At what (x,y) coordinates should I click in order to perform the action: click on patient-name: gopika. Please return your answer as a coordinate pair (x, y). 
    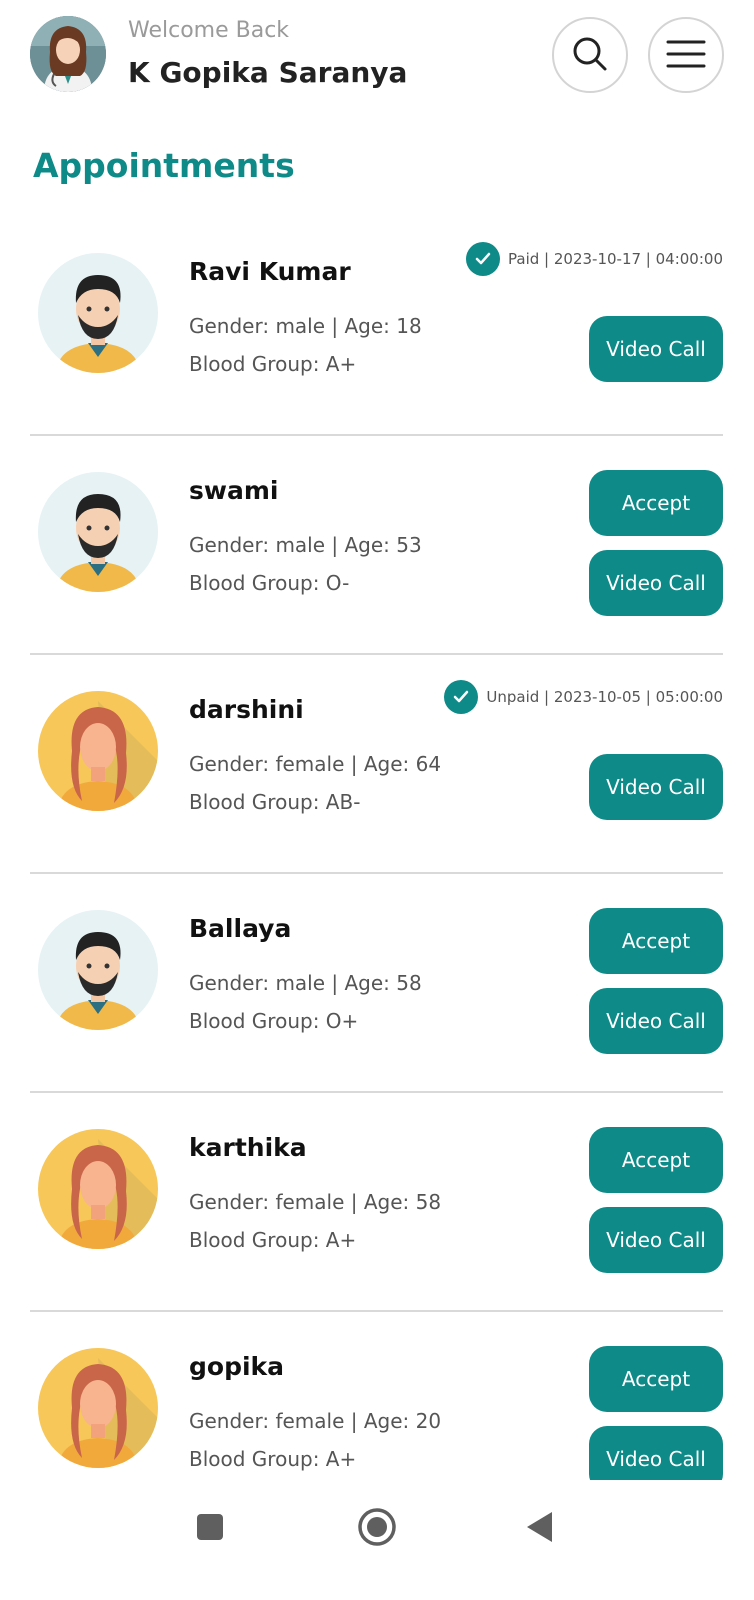
    Looking at the image, I should click on (237, 1366).